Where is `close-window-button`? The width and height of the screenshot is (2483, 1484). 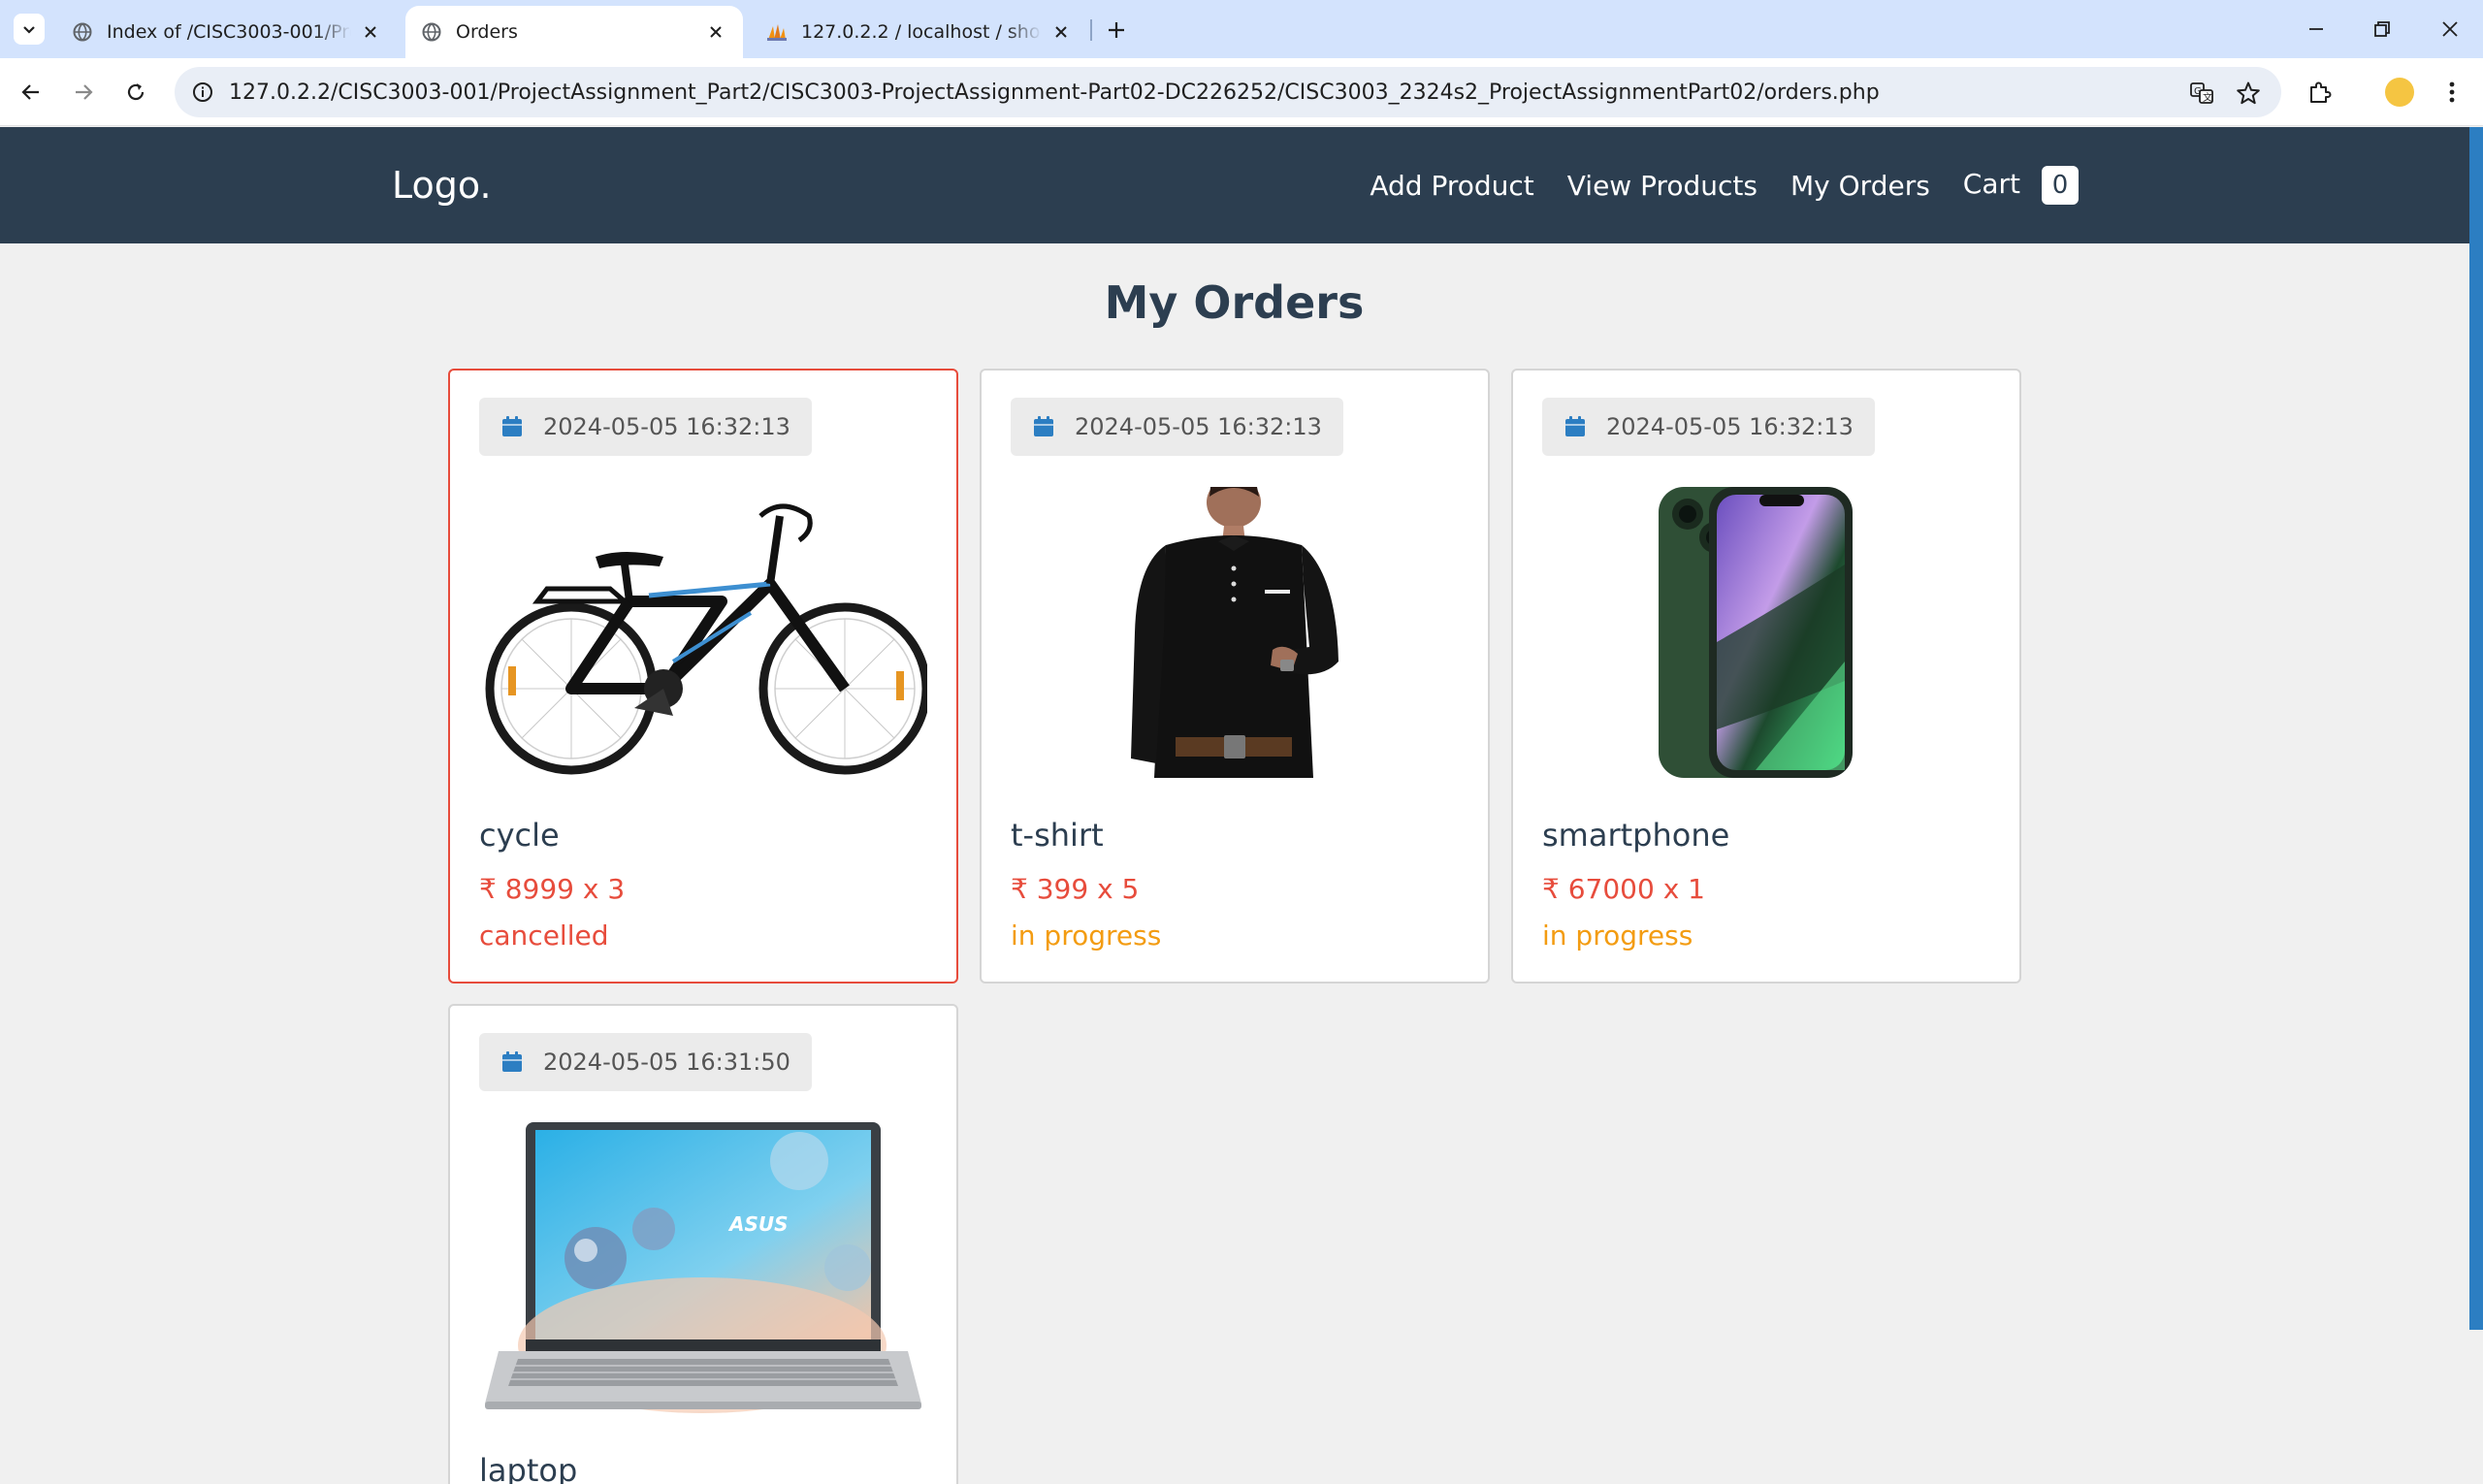 close-window-button is located at coordinates (2450, 29).